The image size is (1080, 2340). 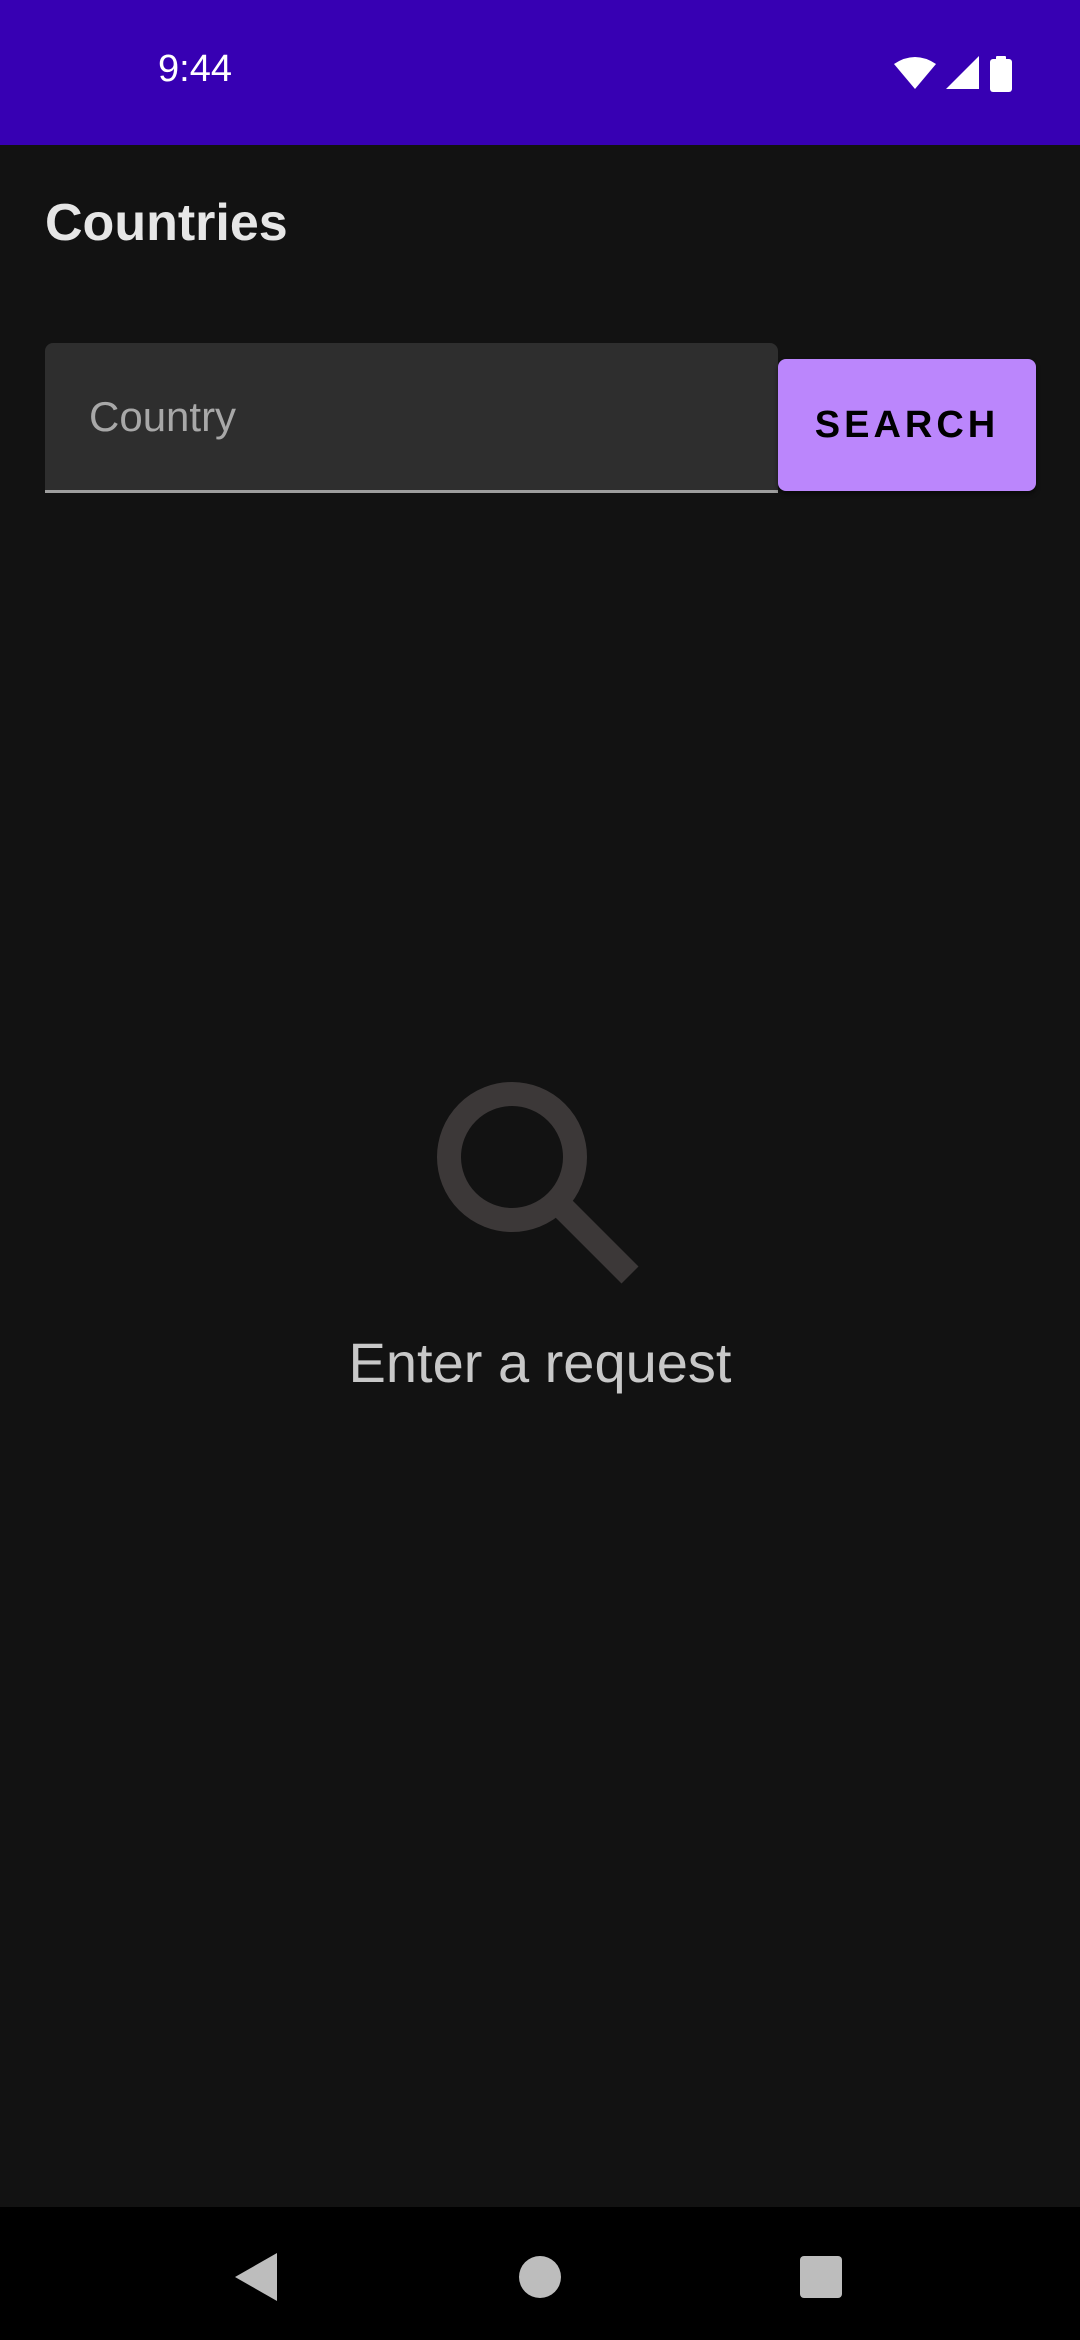 I want to click on recents-icon, so click(x=821, y=2277).